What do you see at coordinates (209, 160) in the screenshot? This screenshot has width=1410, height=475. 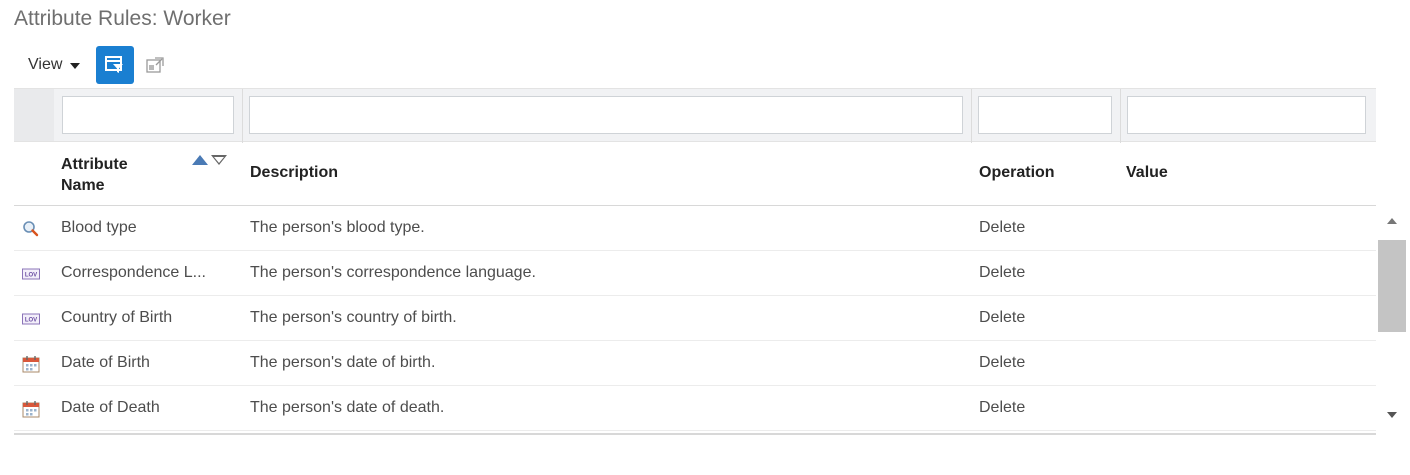 I see `sort-controls` at bounding box center [209, 160].